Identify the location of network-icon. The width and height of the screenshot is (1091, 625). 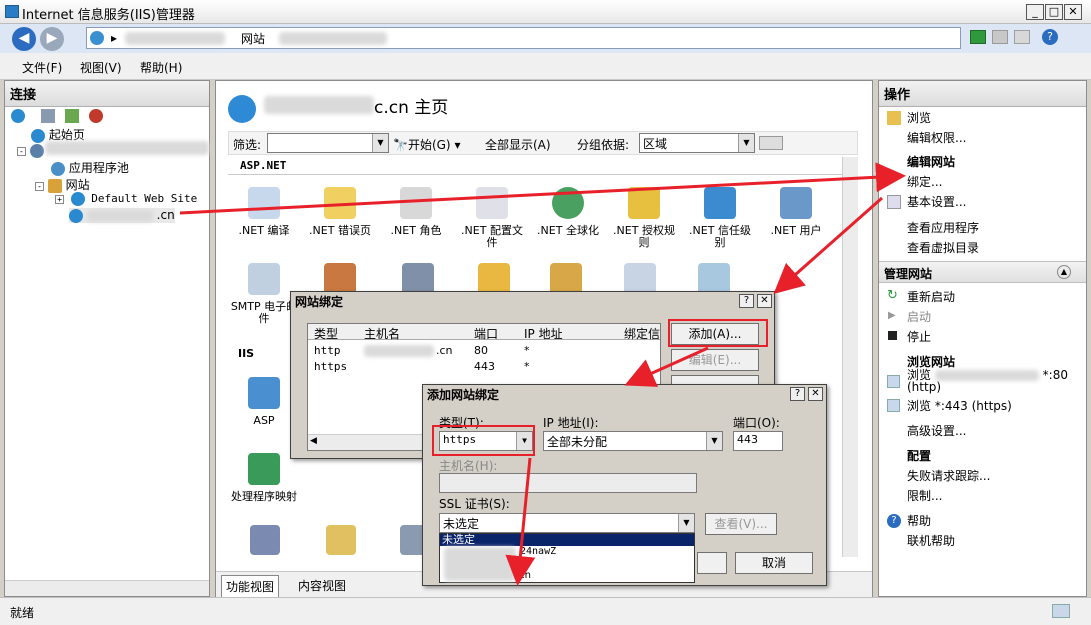
(1061, 611).